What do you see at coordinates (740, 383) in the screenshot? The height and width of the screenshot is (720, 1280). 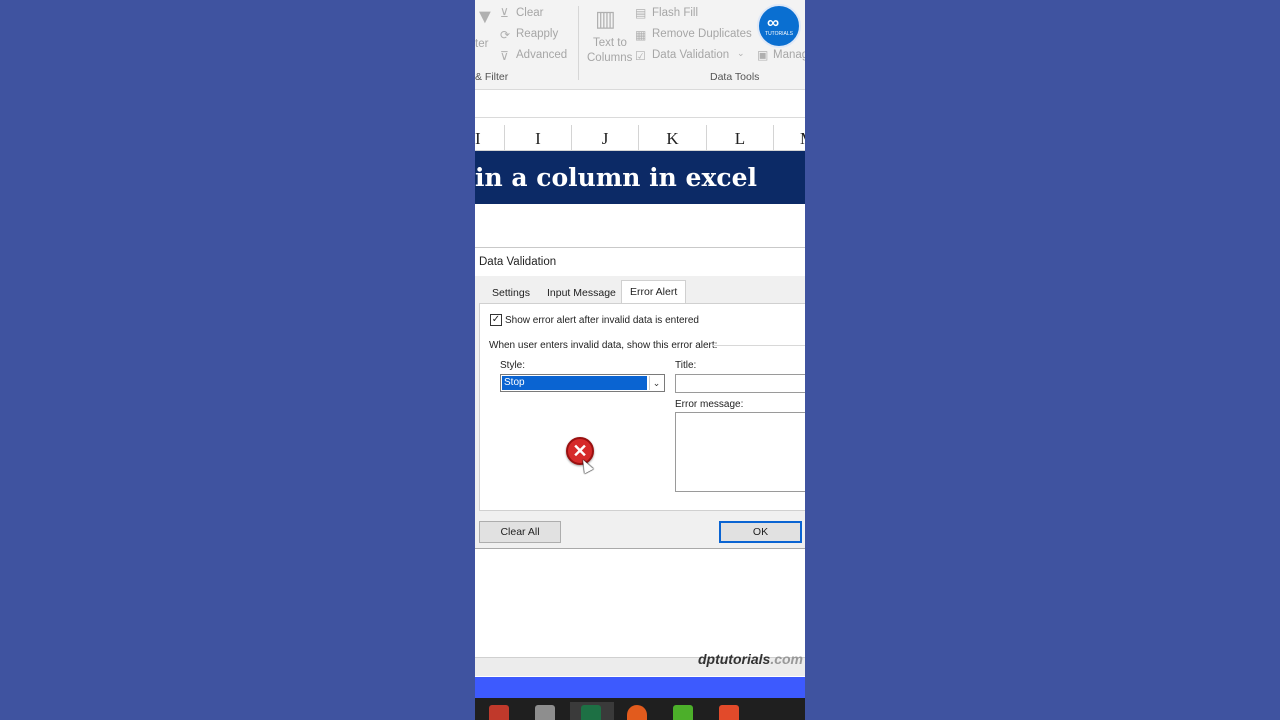 I see `title-input` at bounding box center [740, 383].